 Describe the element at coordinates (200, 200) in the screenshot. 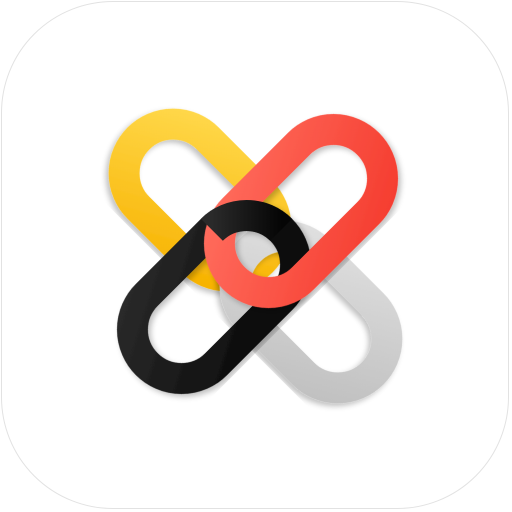

I see `yellow-link` at that location.